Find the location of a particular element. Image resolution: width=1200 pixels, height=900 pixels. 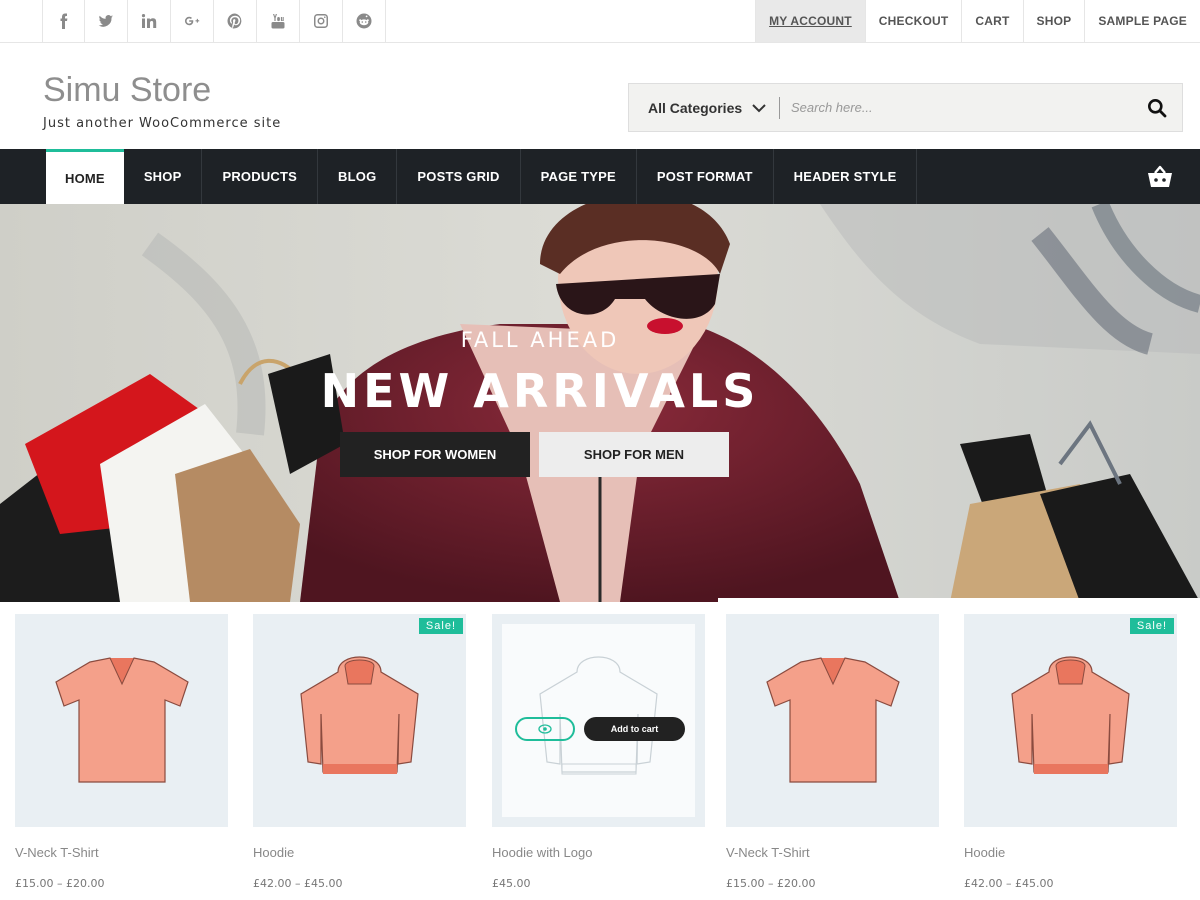

nav-item-products: Products is located at coordinates (260, 176).